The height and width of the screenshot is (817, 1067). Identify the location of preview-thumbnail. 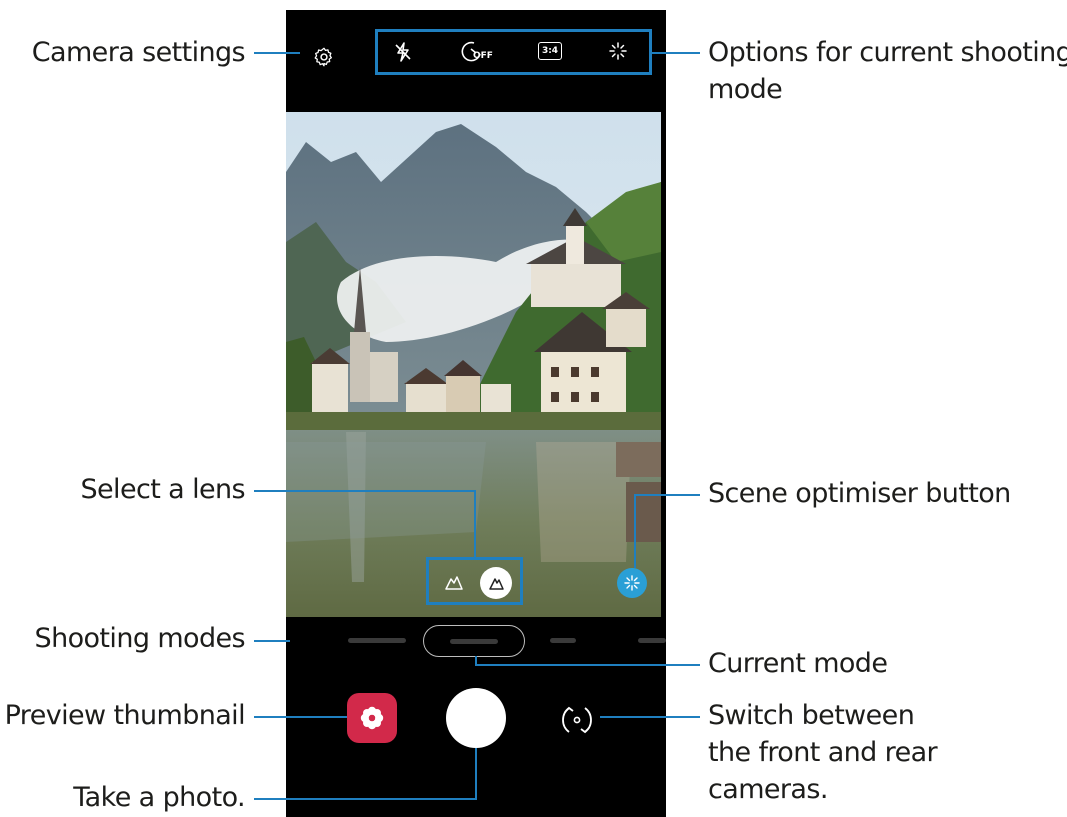
(372, 718).